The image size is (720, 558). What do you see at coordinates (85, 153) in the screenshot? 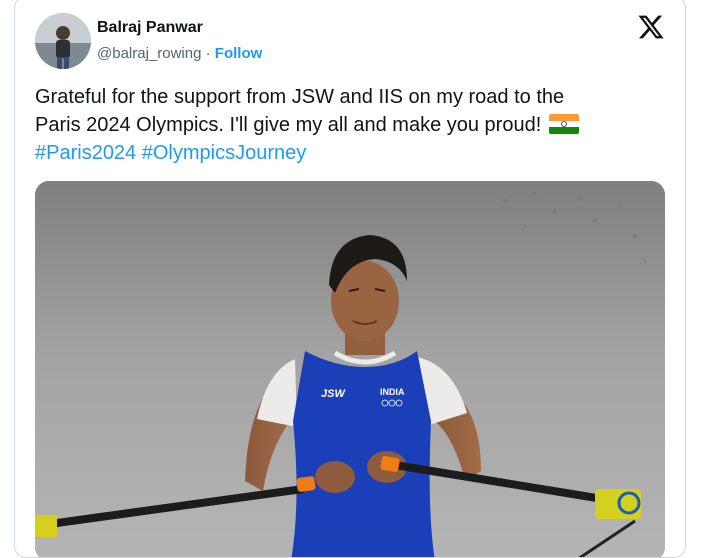
I see `hashtag-paris2024: #Paris2024` at bounding box center [85, 153].